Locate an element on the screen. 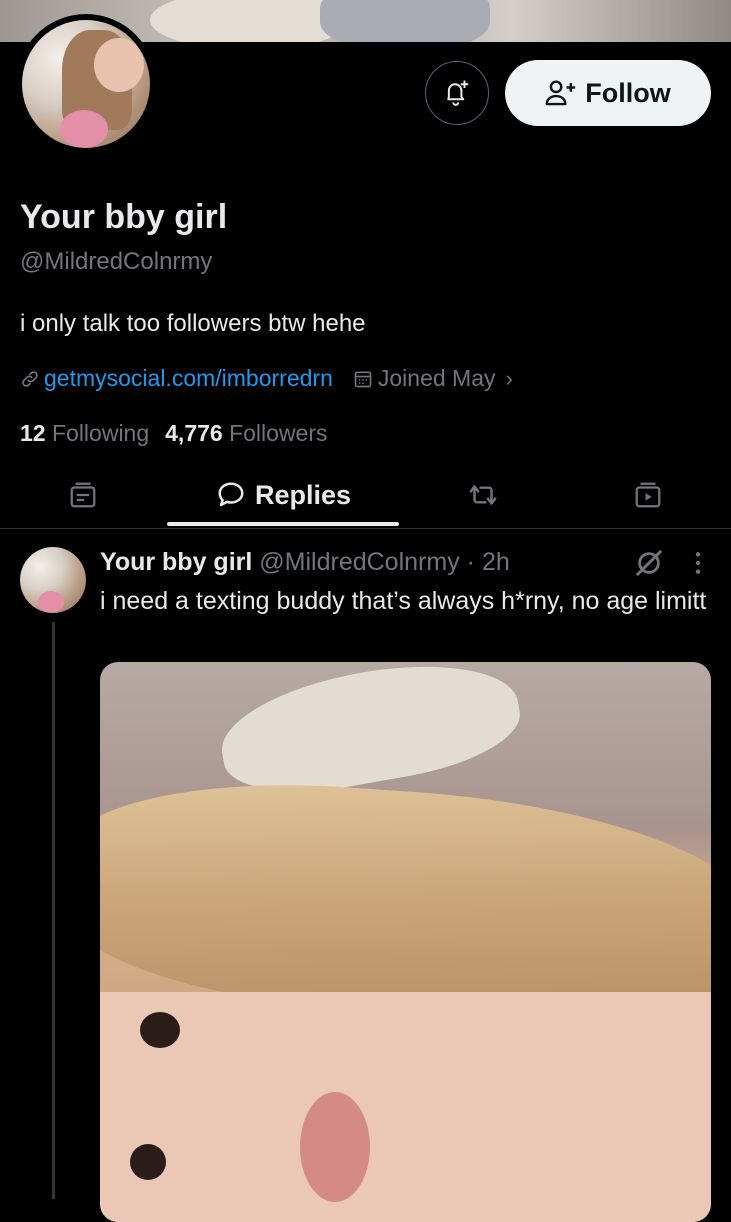 This screenshot has width=731, height=1222. post-time: 2h is located at coordinates (496, 562).